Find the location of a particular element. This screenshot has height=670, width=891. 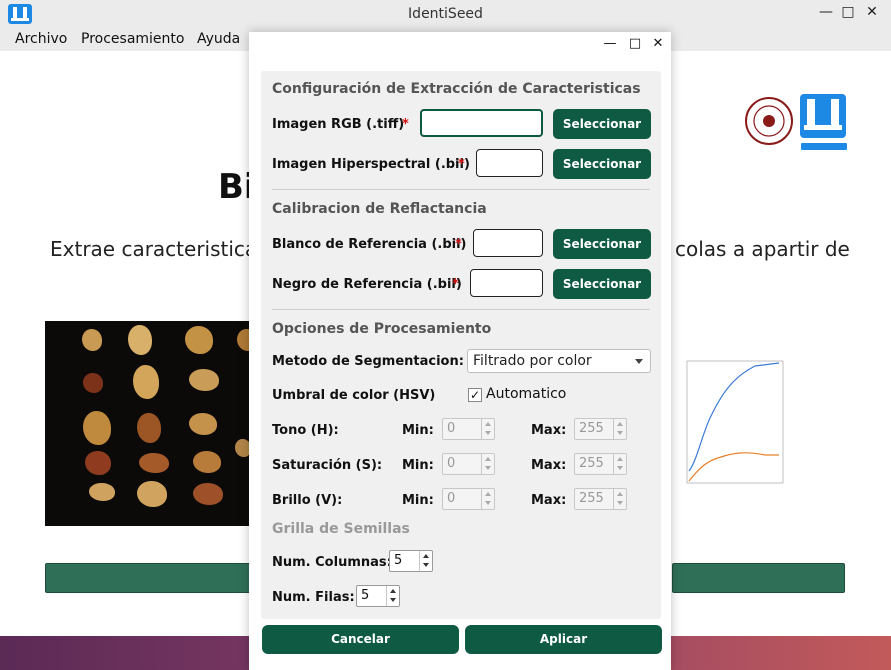

rgb-label: Imagen RGB (.tiff) is located at coordinates (338, 124).